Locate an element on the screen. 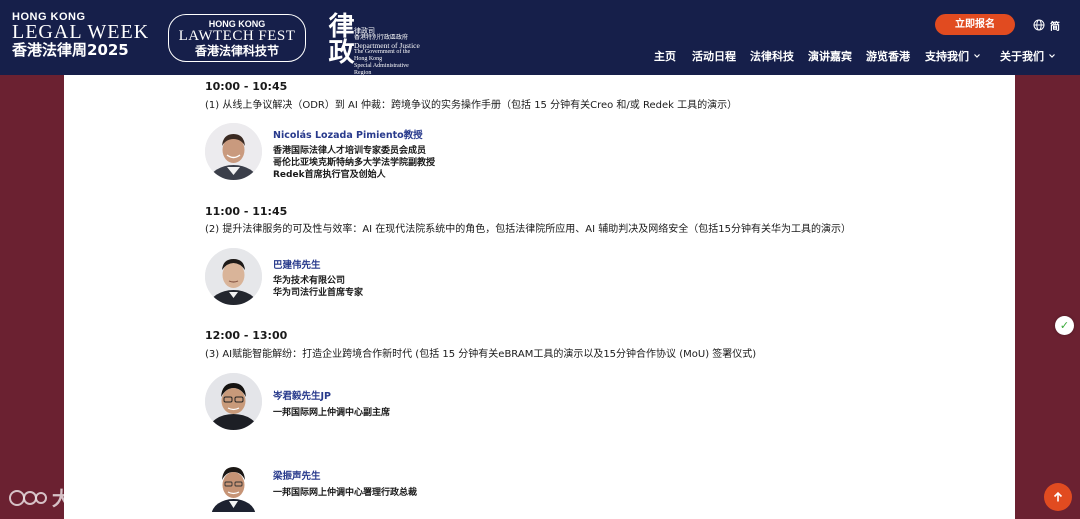  nav-label: 法律科技 is located at coordinates (772, 56).